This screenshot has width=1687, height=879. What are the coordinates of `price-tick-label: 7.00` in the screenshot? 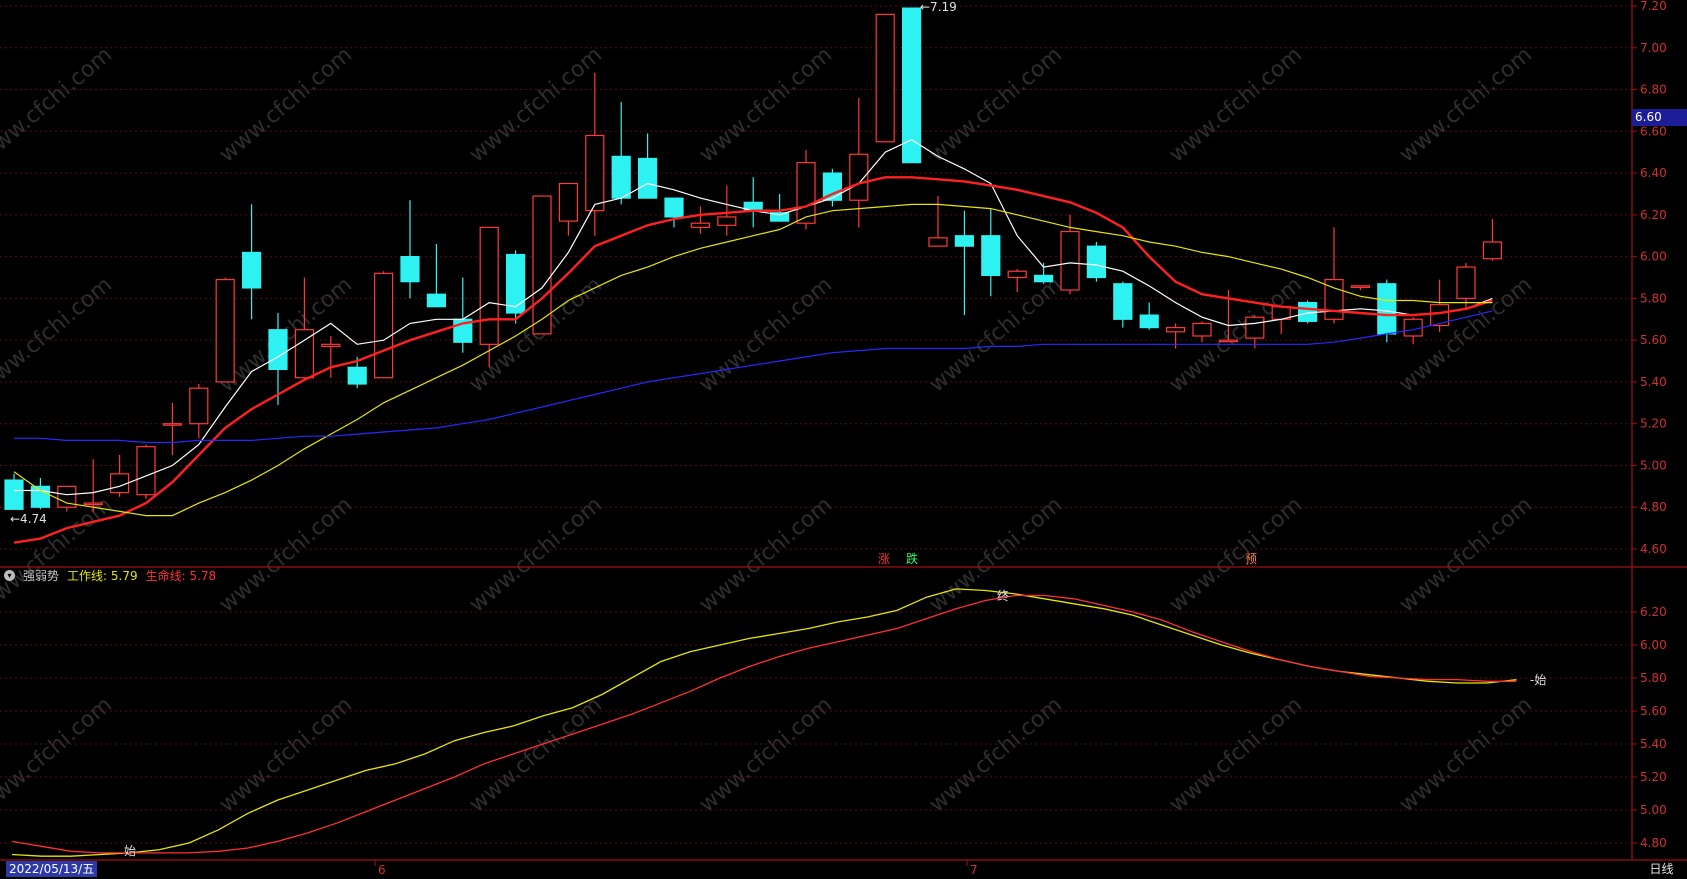 It's located at (1653, 48).